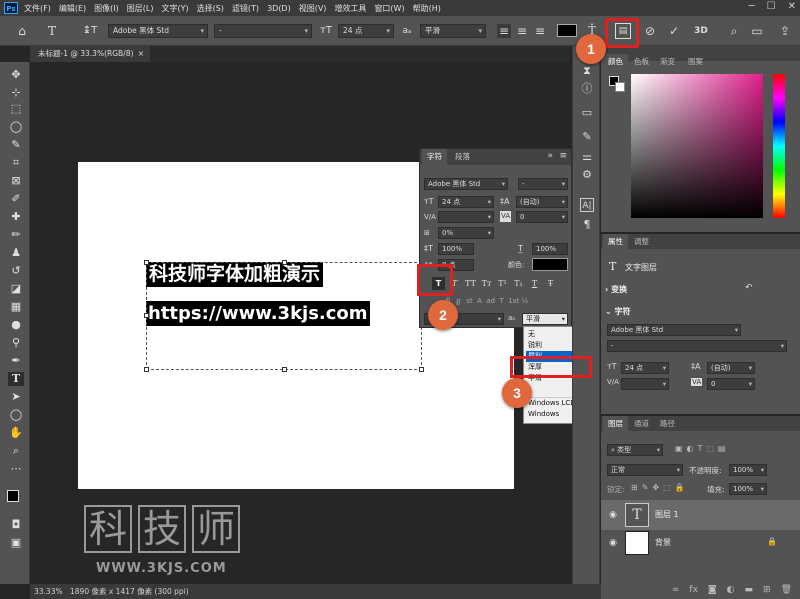  Describe the element at coordinates (504, 31) in the screenshot. I see `align-left-icon: ≡` at that location.